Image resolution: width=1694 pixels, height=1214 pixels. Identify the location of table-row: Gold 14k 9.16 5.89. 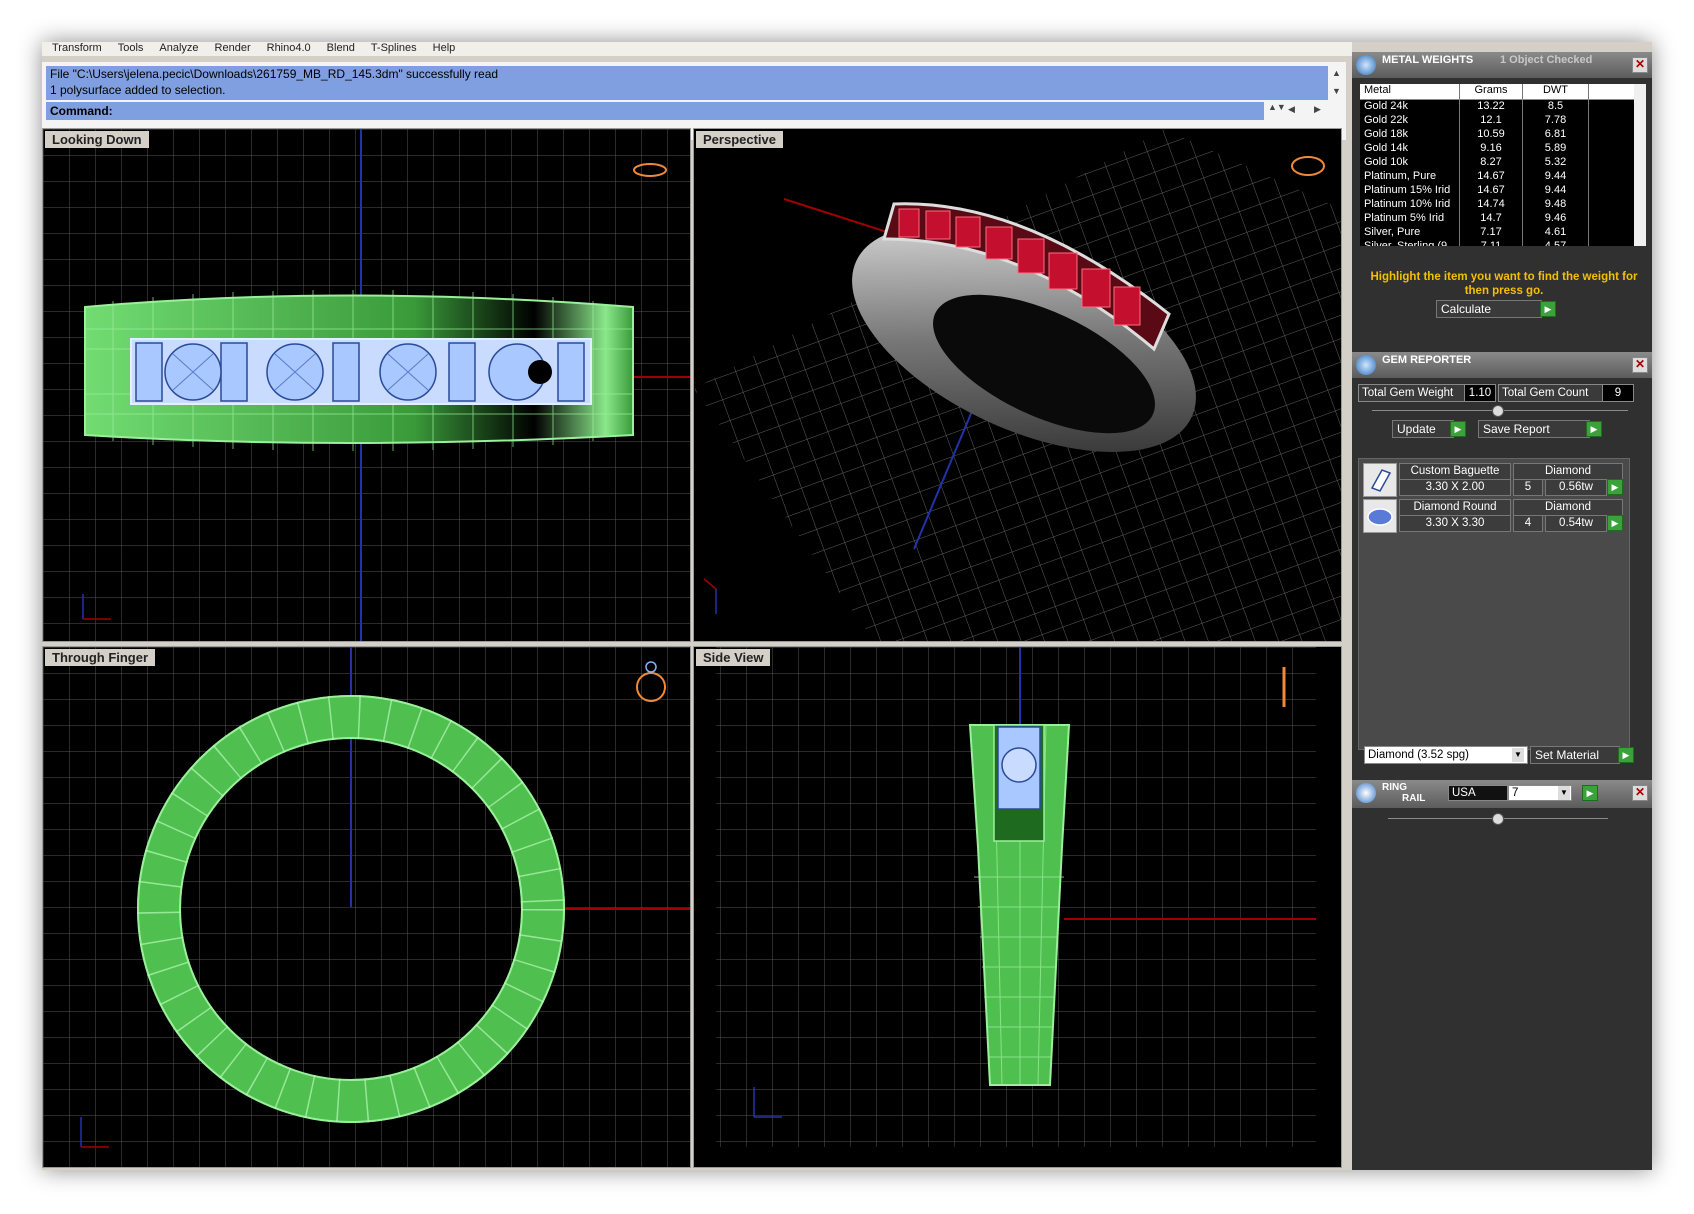
(1497, 149).